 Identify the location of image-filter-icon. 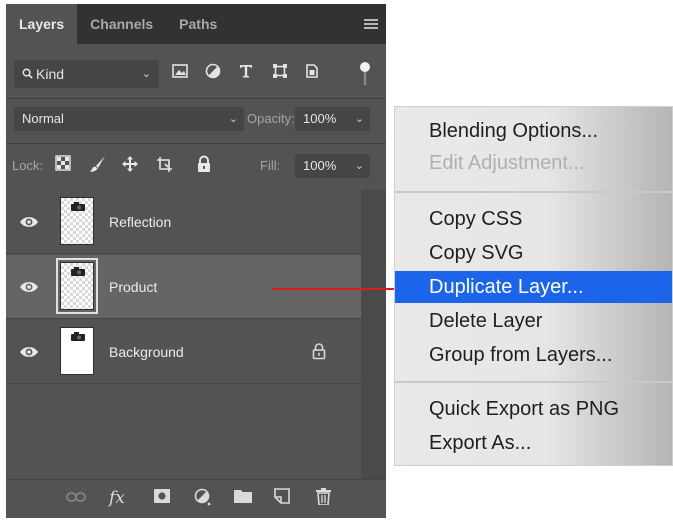
(180, 73).